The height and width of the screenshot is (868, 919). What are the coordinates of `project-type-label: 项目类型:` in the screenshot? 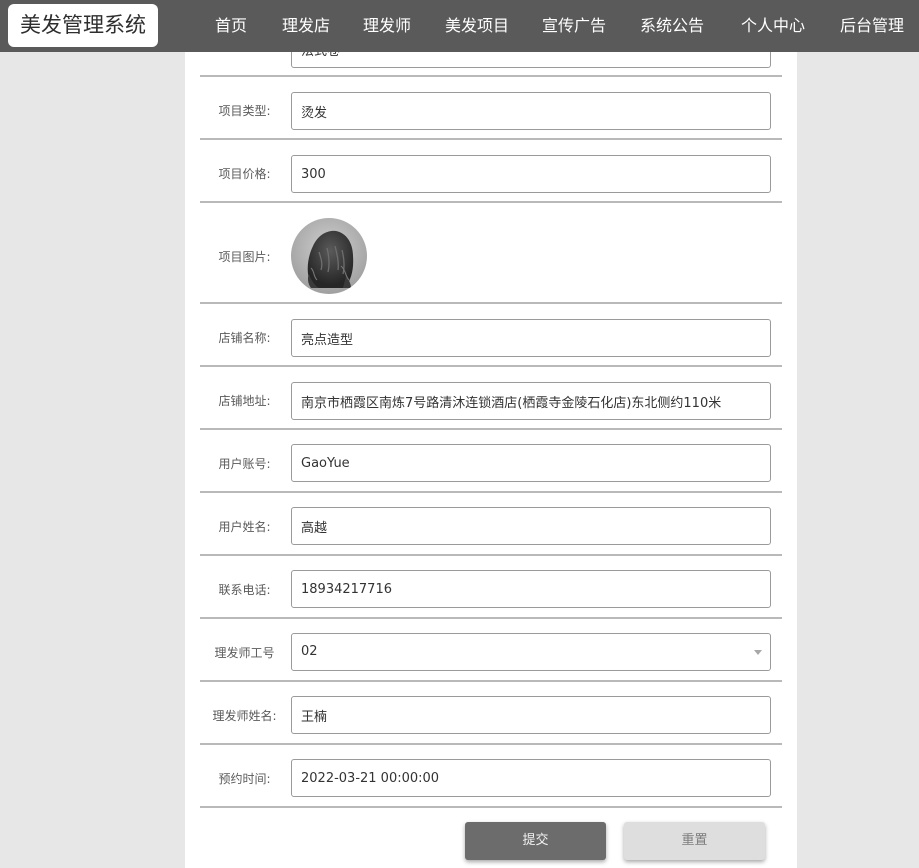 It's located at (244, 111).